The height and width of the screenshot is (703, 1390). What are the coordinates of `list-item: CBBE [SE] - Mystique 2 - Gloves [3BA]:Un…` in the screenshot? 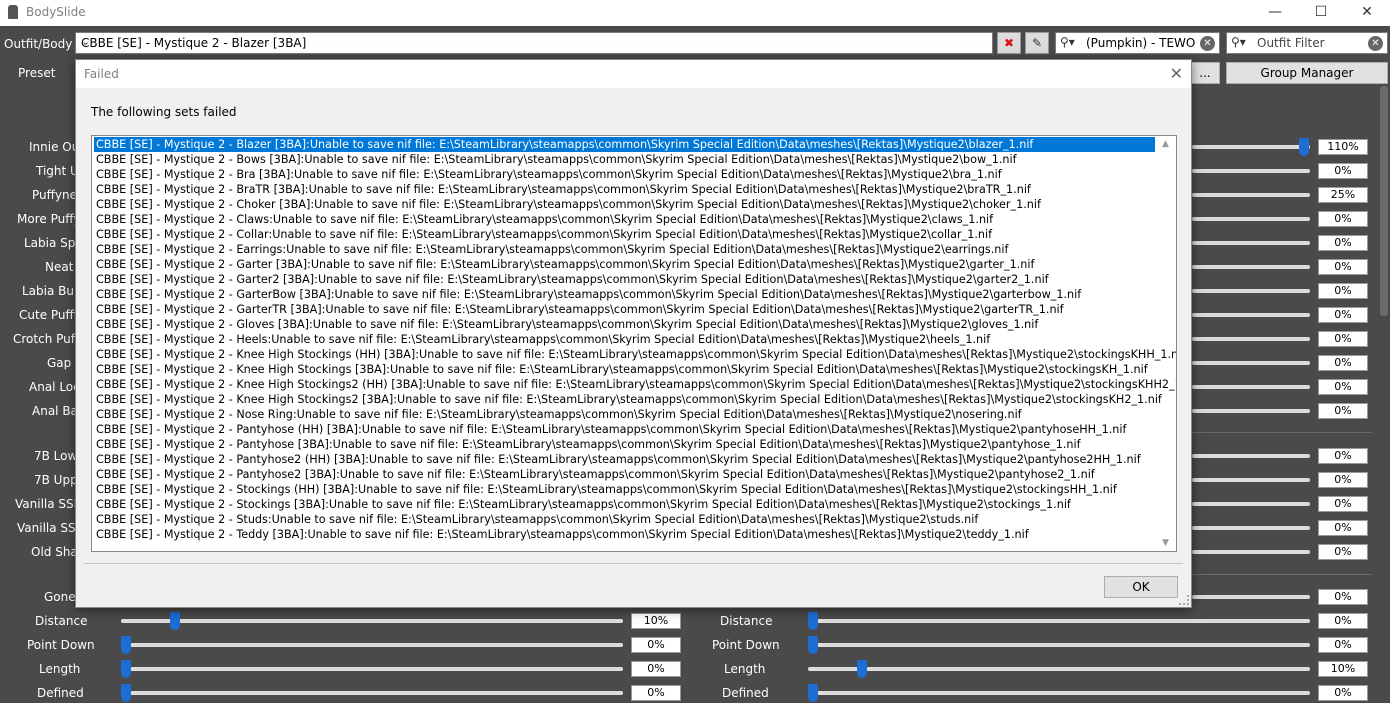 It's located at (566, 324).